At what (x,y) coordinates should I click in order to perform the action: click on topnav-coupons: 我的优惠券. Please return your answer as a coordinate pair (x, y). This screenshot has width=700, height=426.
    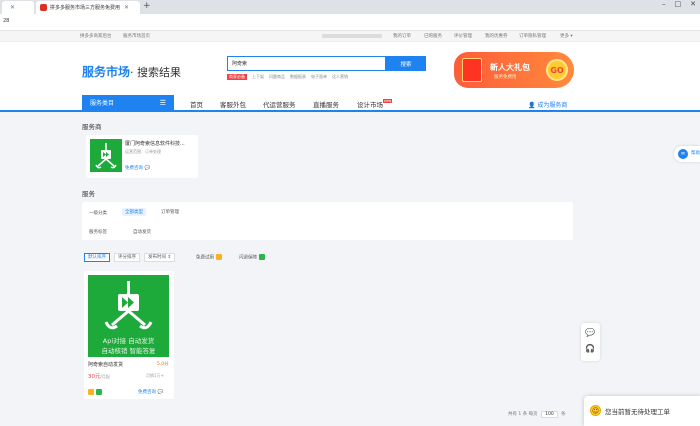
    Looking at the image, I should click on (496, 36).